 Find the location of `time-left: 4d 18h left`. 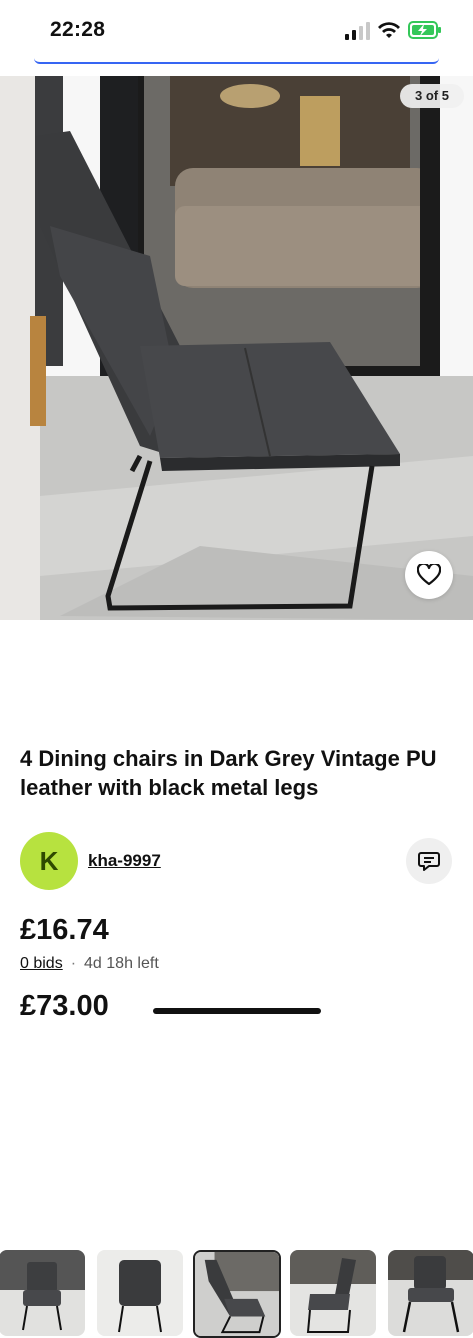

time-left: 4d 18h left is located at coordinates (121, 963).